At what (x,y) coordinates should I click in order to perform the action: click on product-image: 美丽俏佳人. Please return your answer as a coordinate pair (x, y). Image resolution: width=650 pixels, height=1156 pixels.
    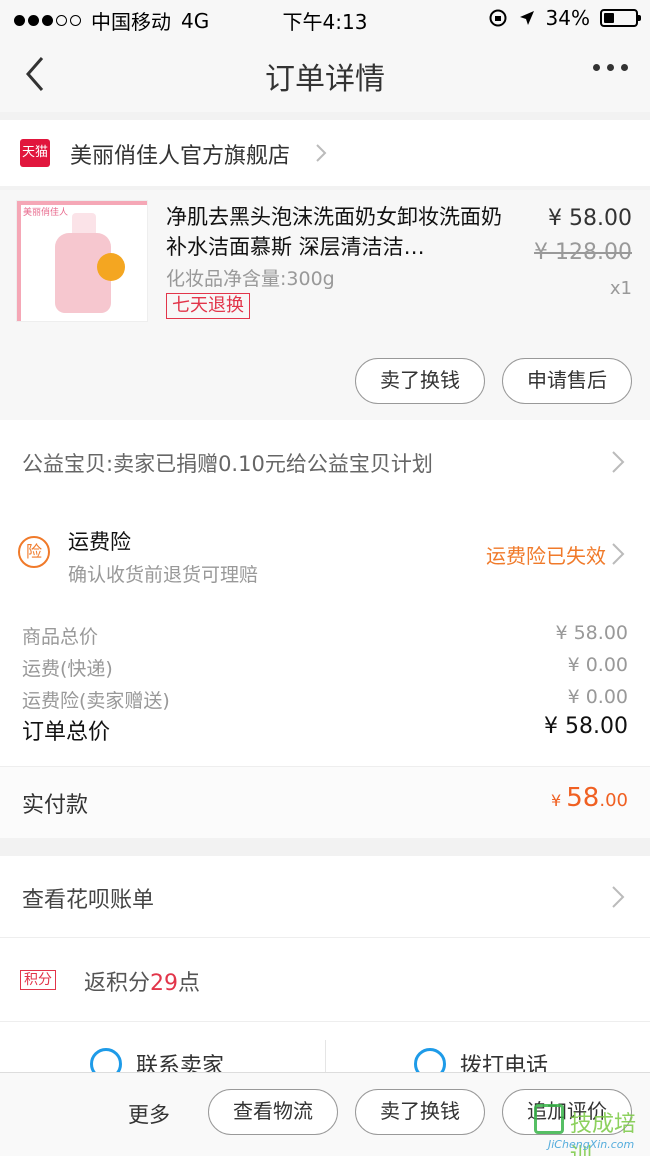
    Looking at the image, I should click on (82, 261).